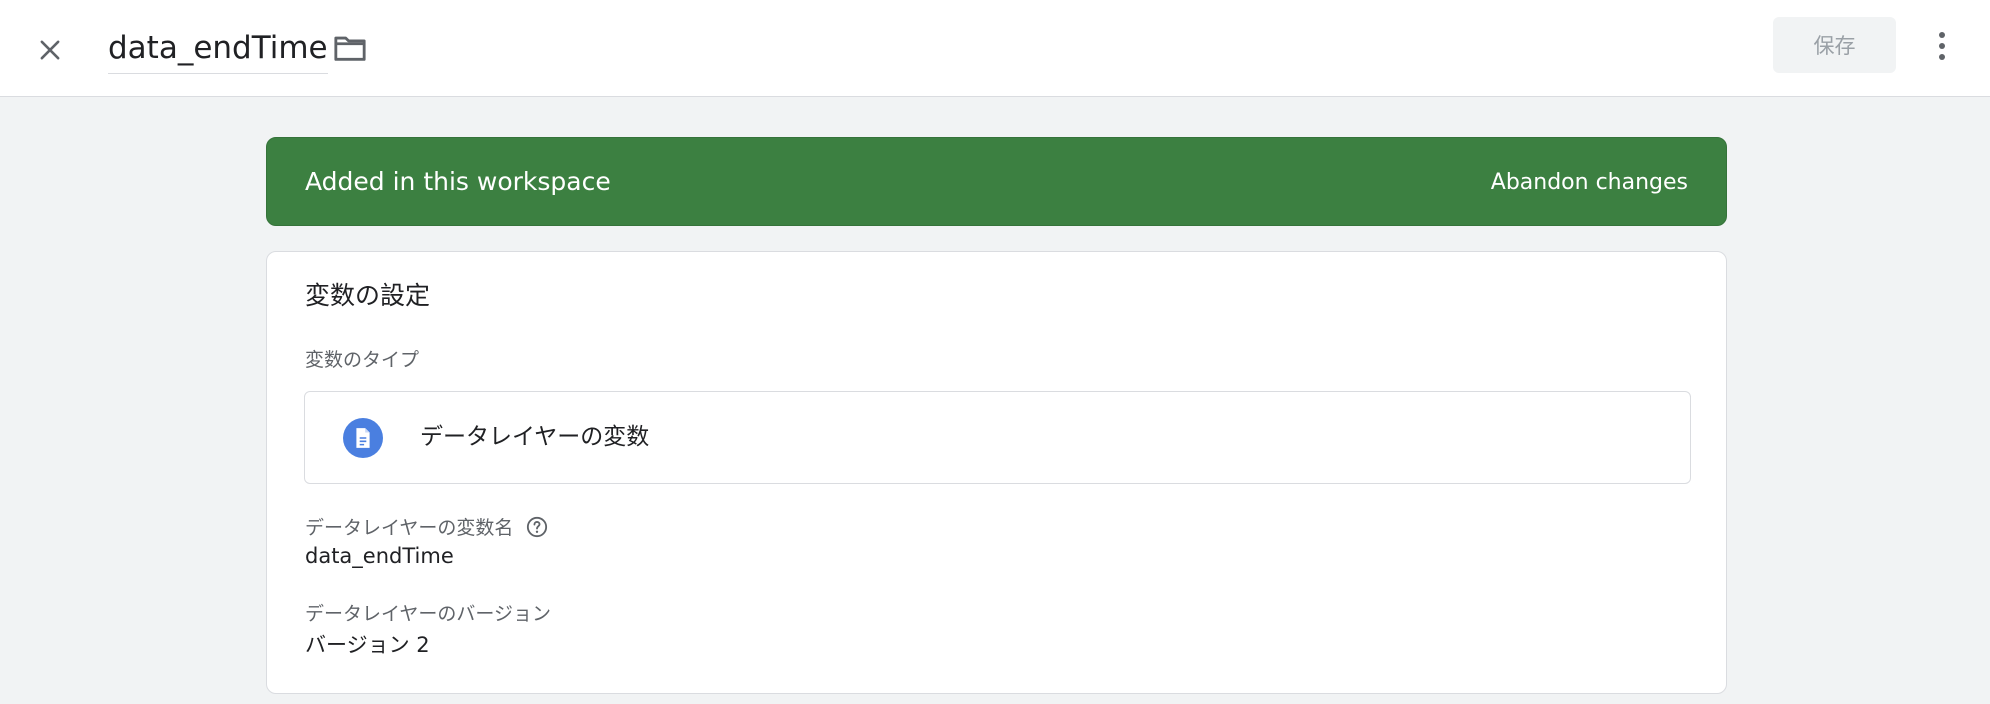 The width and height of the screenshot is (1990, 704). Describe the element at coordinates (1589, 182) in the screenshot. I see `abandon-changes-button: Abandon changes` at that location.